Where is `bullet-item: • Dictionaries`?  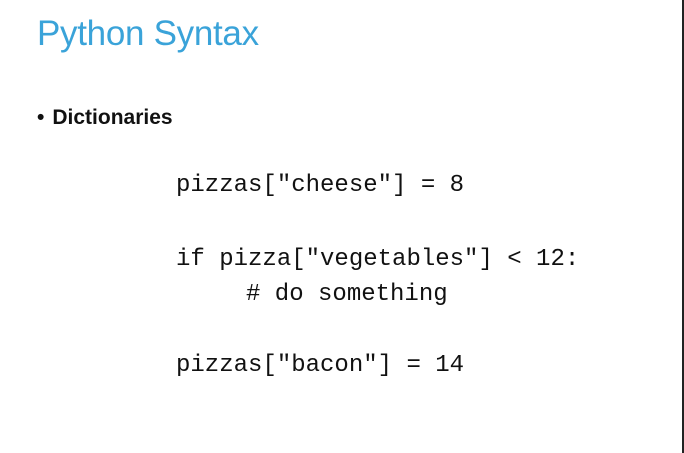
bullet-item: • Dictionaries is located at coordinates (105, 118).